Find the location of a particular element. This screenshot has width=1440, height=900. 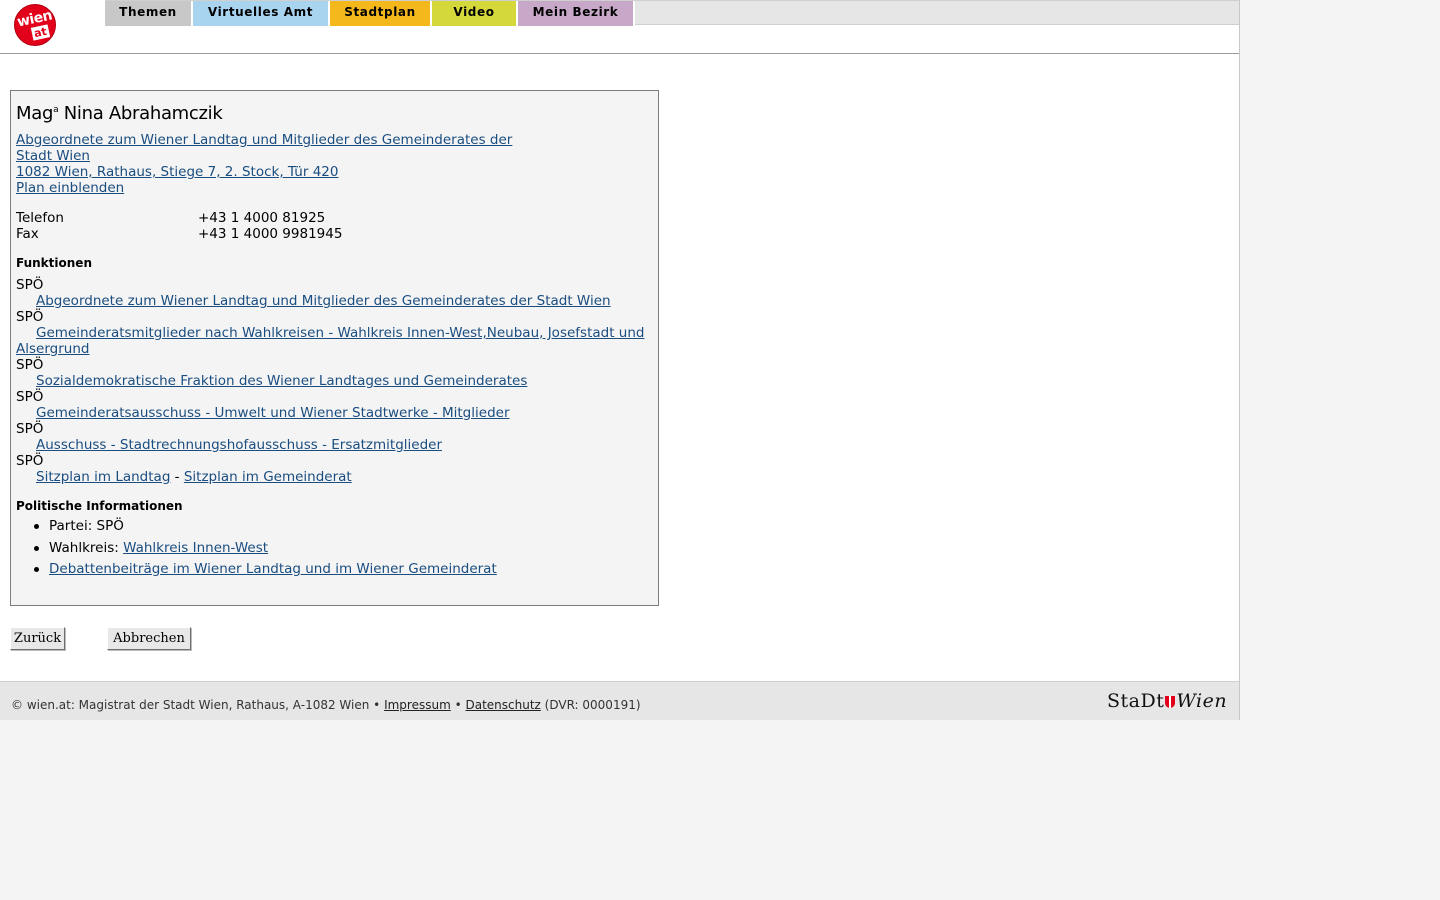

tab-virtuelles-amt: Virtuelles Amt is located at coordinates (261, 13).